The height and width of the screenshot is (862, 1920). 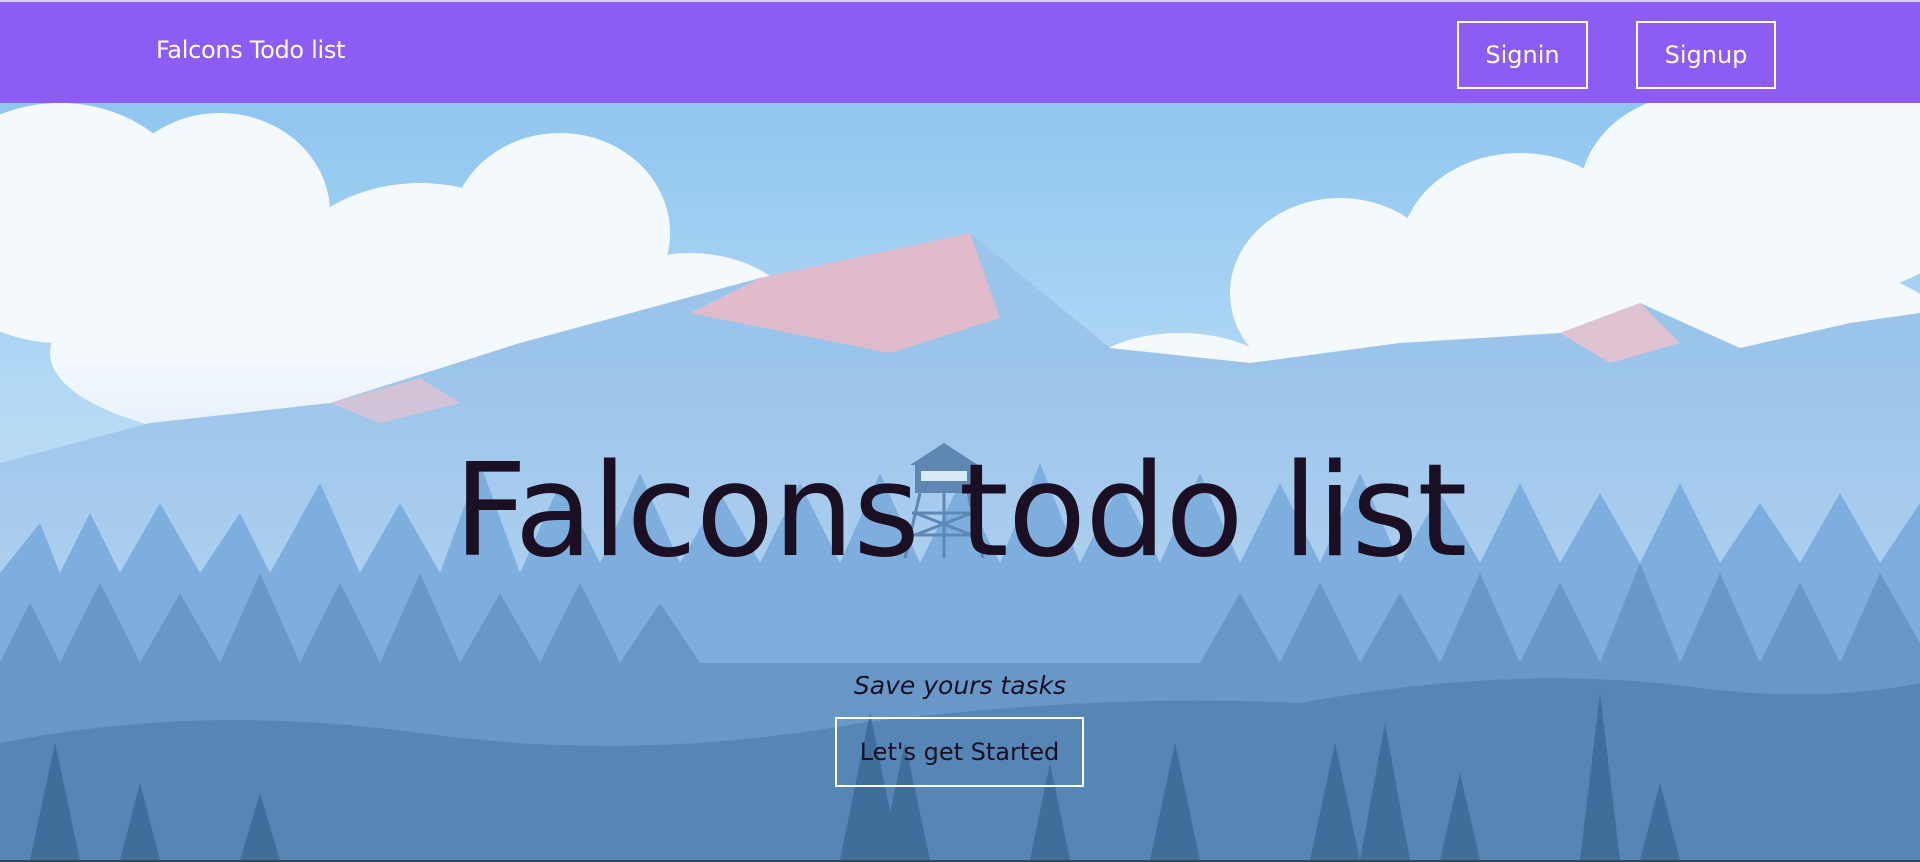 What do you see at coordinates (960, 685) in the screenshot?
I see `hero-subtitle: Save yours tasks` at bounding box center [960, 685].